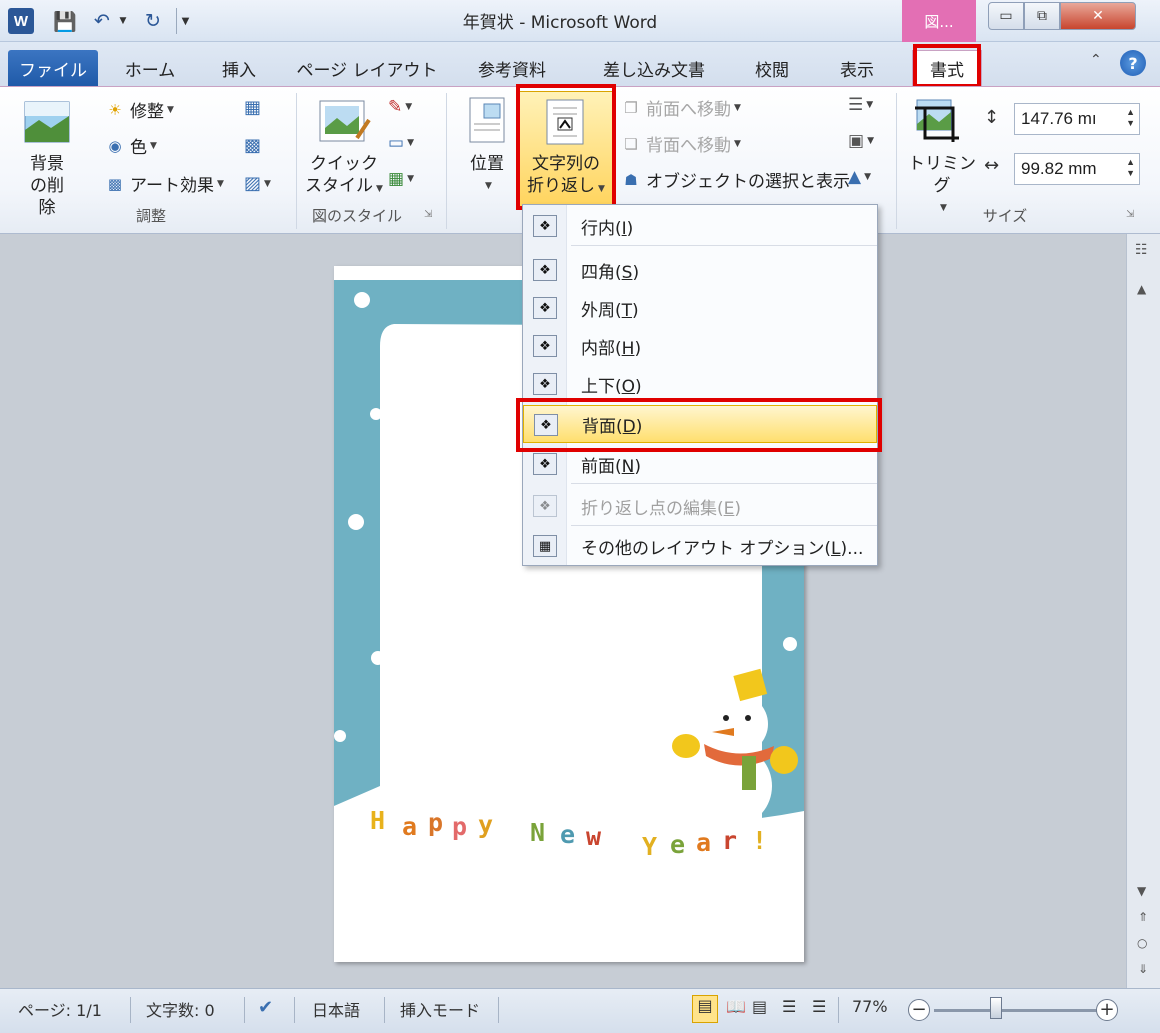 Image resolution: width=1160 pixels, height=1033 pixels. I want to click on menu-item-in-line: ❖ 行内(I), so click(700, 226).